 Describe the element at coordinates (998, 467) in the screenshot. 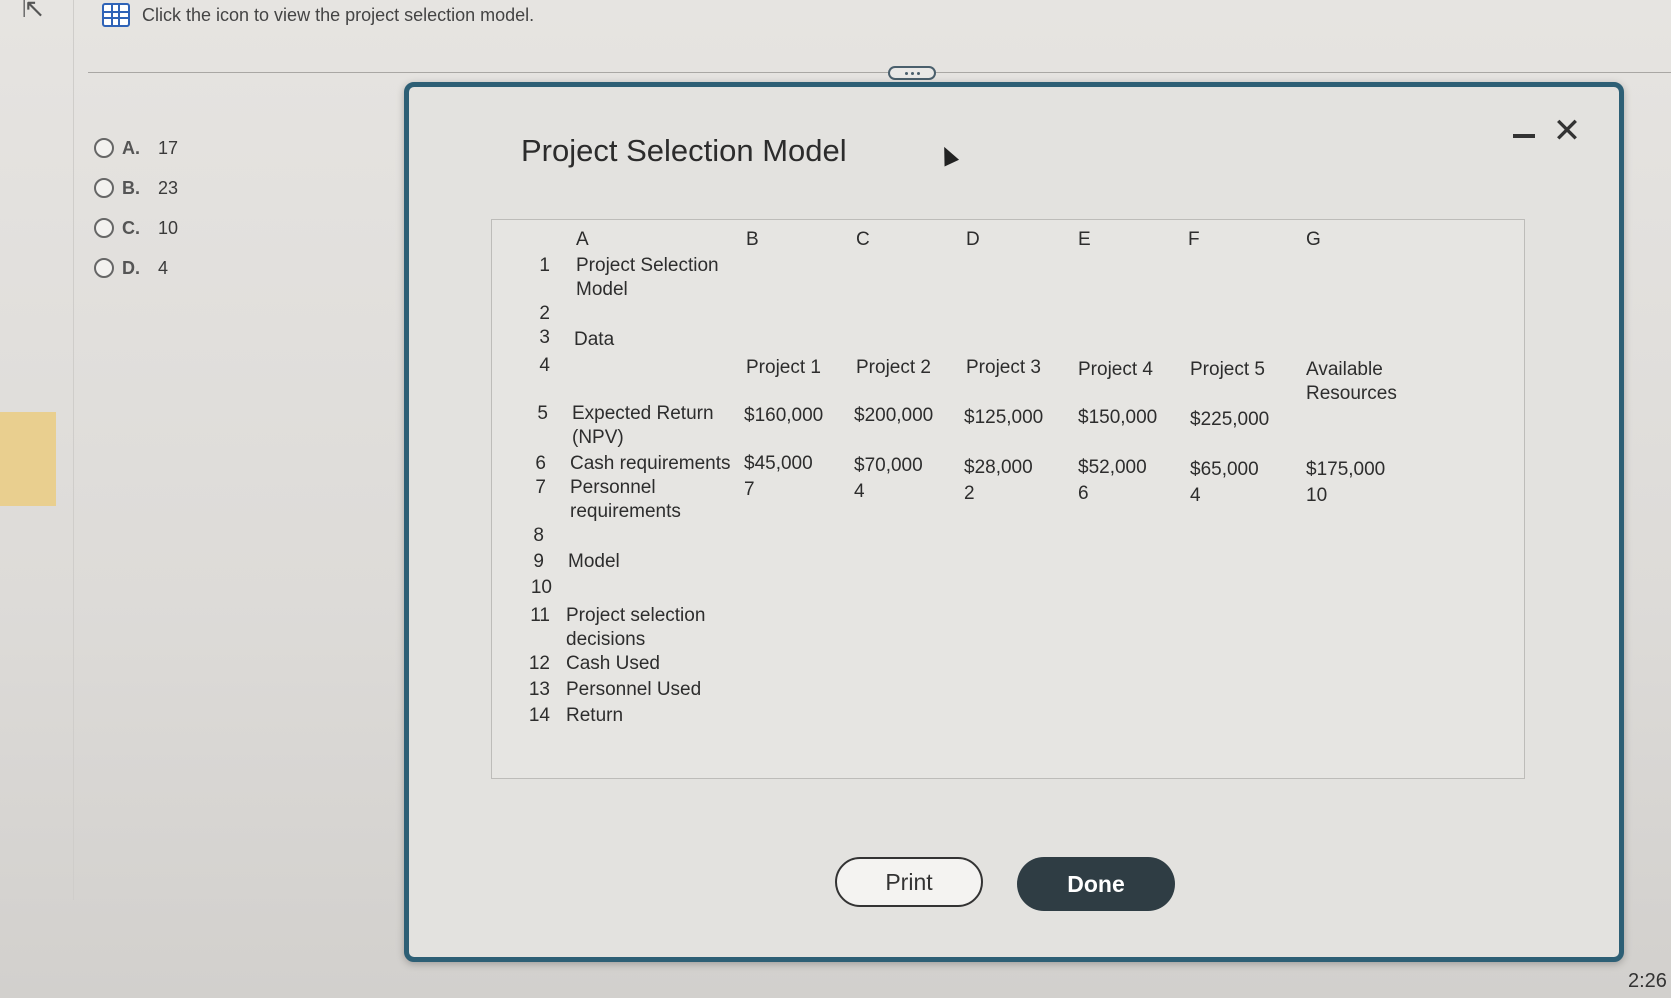

I see `cell-d6: $28,000` at that location.